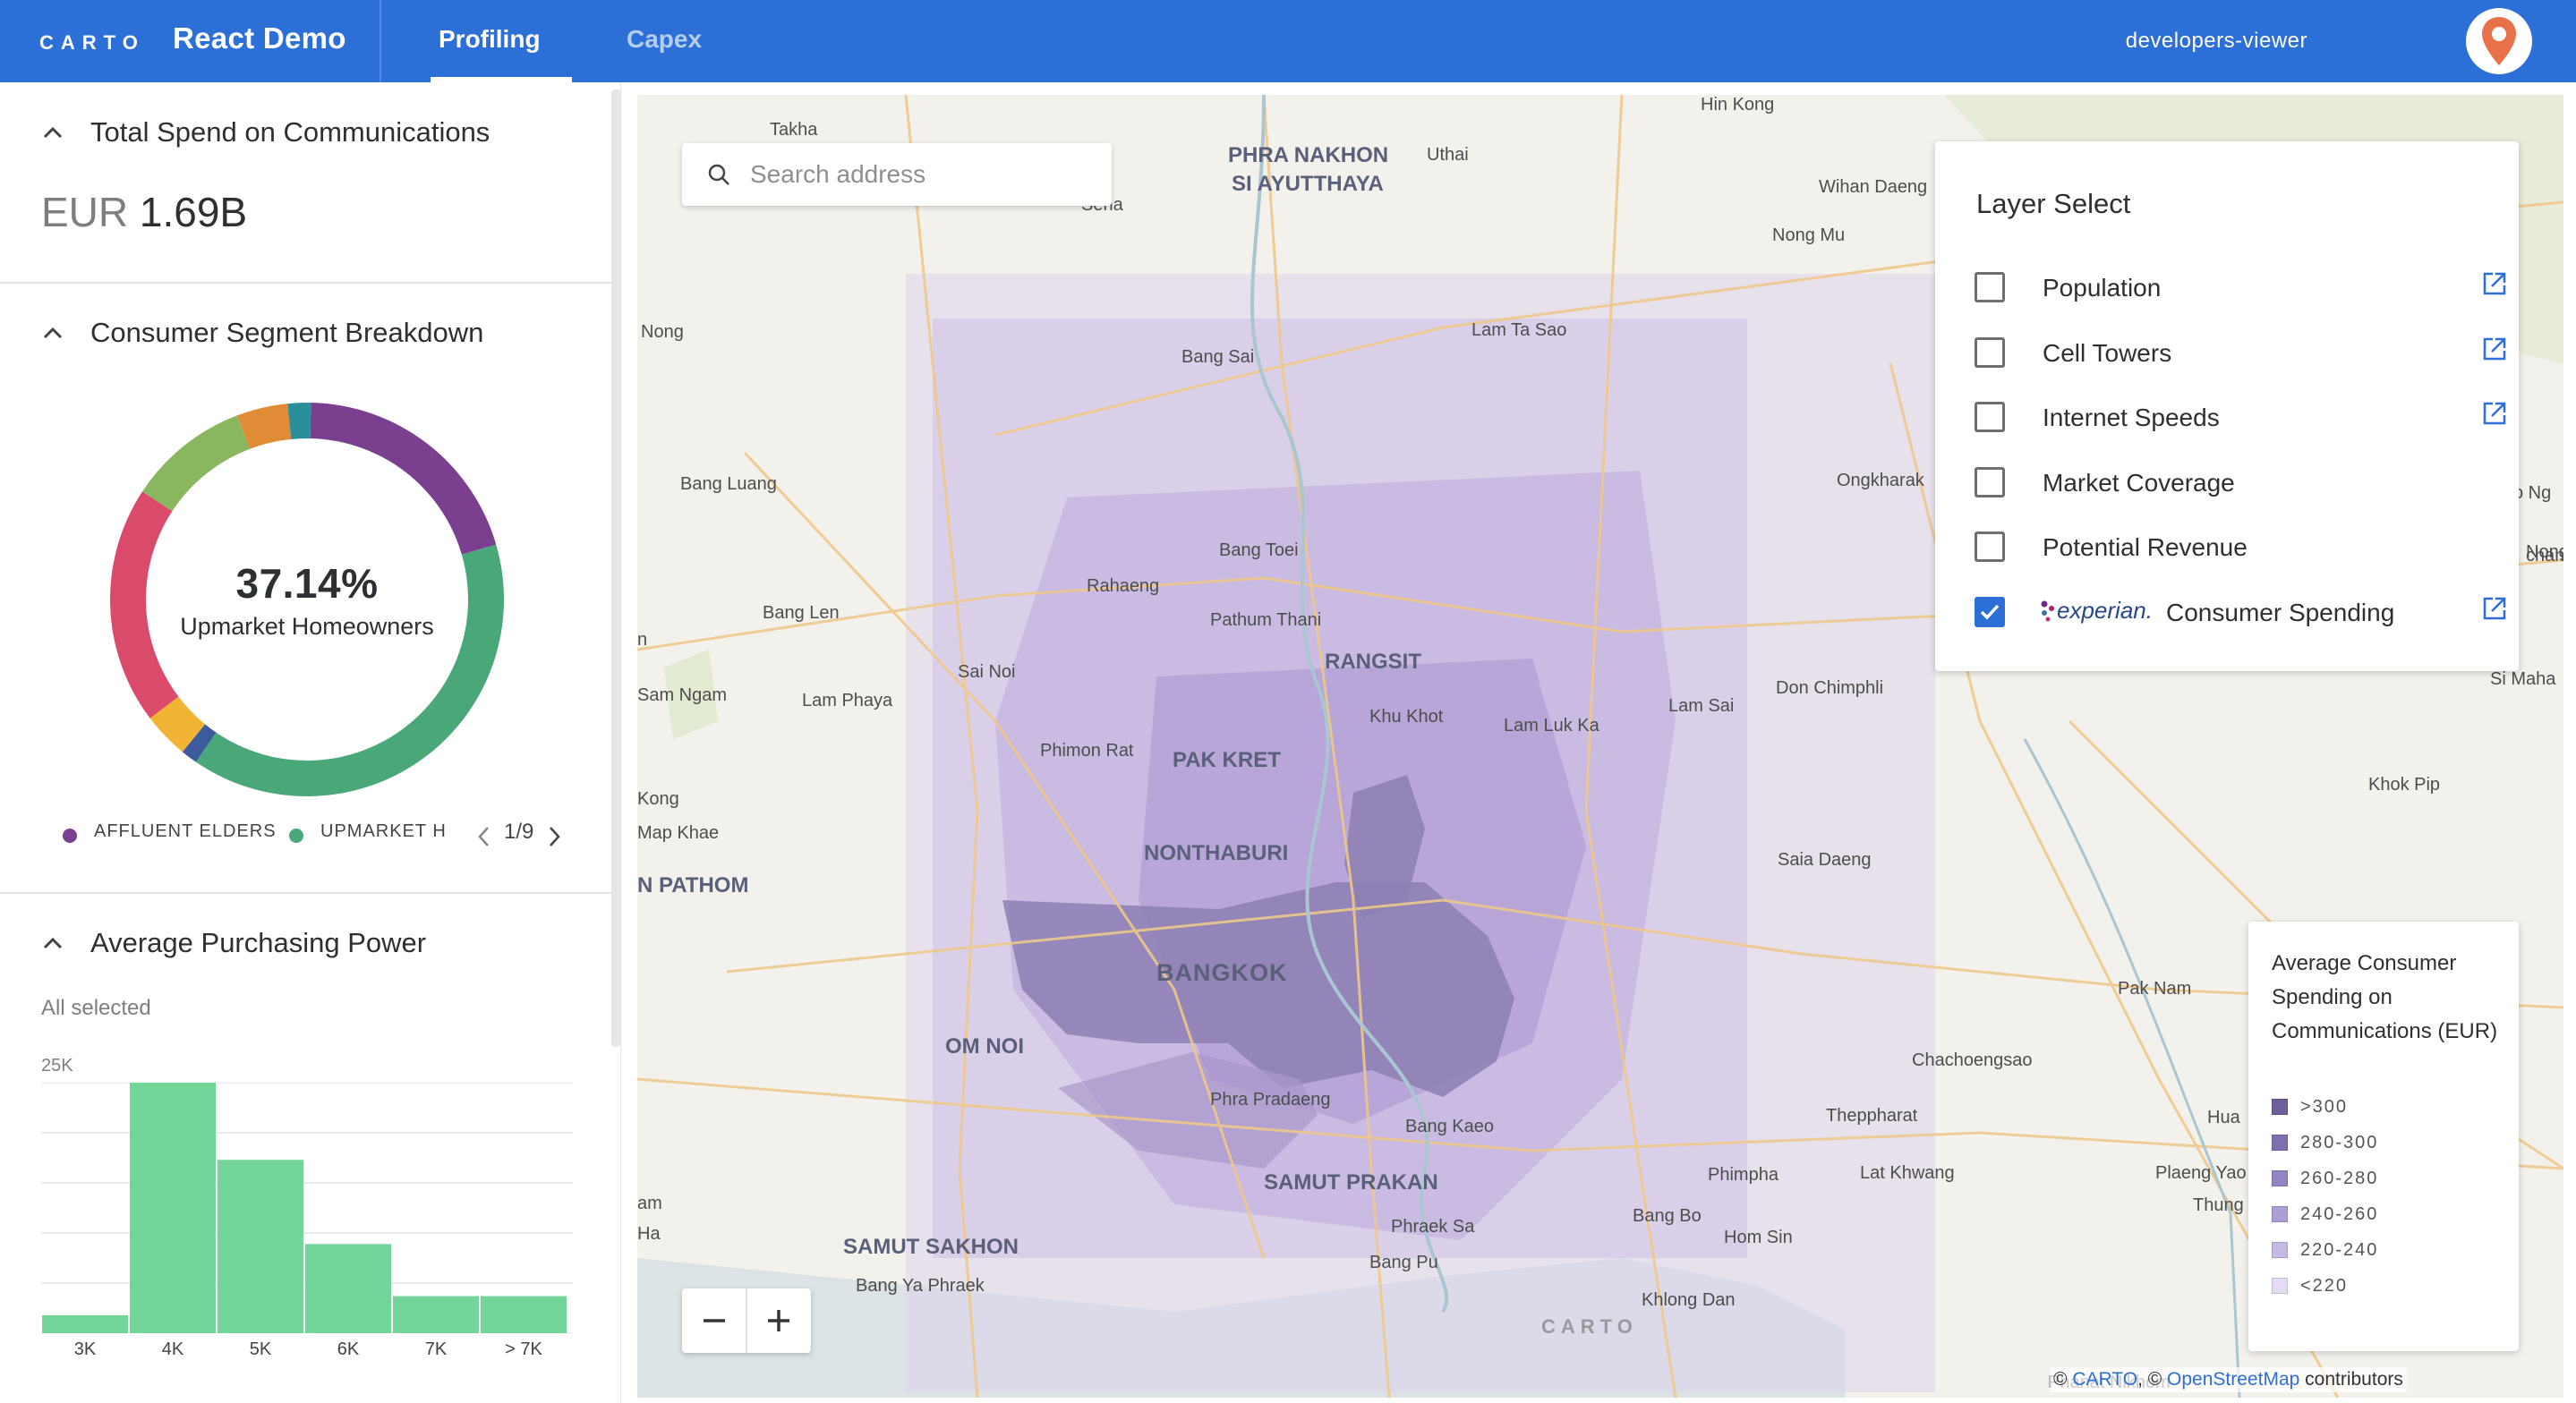  Describe the element at coordinates (1403, 1262) in the screenshot. I see `place-label: Bang Pu` at that location.